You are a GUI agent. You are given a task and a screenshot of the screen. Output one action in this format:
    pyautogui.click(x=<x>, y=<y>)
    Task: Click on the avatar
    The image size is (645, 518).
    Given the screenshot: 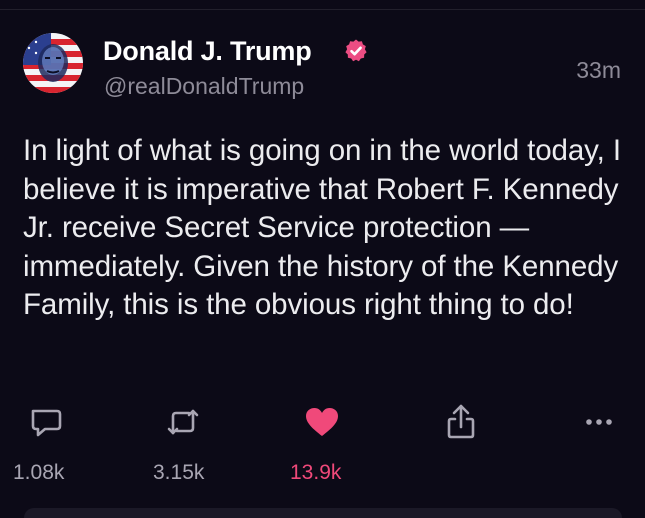 What is the action you would take?
    pyautogui.click(x=53, y=63)
    